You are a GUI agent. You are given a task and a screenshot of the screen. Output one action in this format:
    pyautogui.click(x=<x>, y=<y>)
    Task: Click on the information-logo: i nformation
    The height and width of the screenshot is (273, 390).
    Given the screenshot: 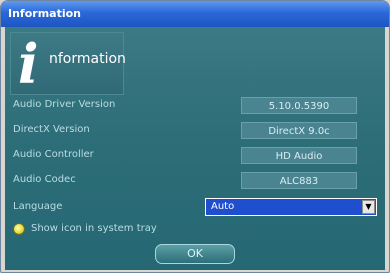 What is the action you would take?
    pyautogui.click(x=68, y=64)
    